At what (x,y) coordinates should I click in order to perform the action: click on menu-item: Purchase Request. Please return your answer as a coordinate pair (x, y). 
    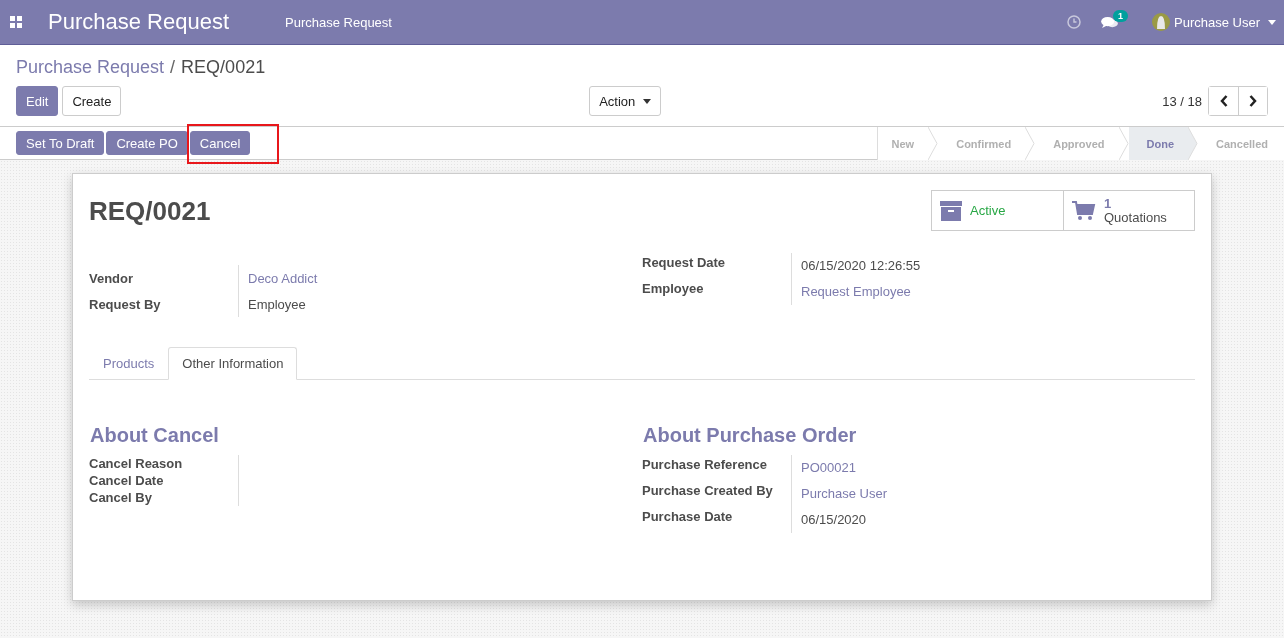
    Looking at the image, I should click on (338, 22).